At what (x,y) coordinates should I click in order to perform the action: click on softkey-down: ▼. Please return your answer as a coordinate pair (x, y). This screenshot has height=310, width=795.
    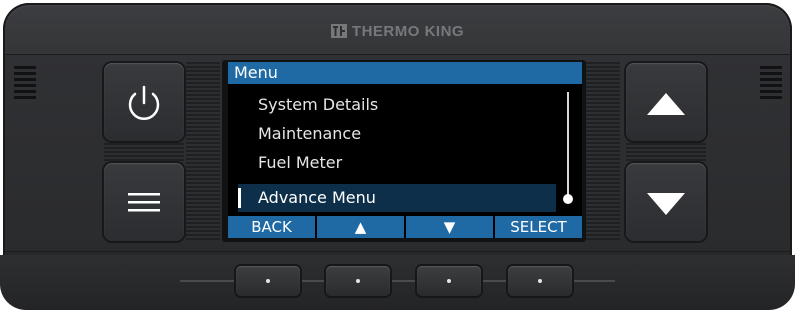
    Looking at the image, I should click on (448, 227).